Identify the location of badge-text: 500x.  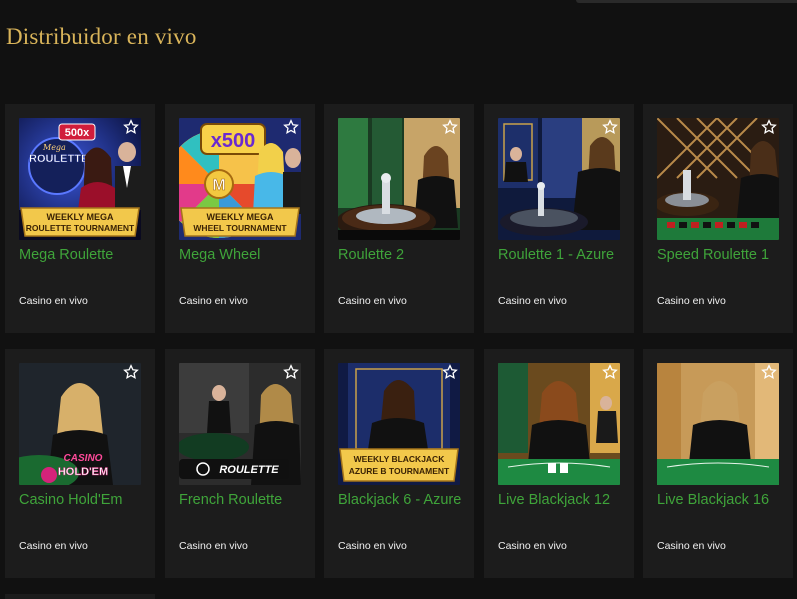
(77, 133).